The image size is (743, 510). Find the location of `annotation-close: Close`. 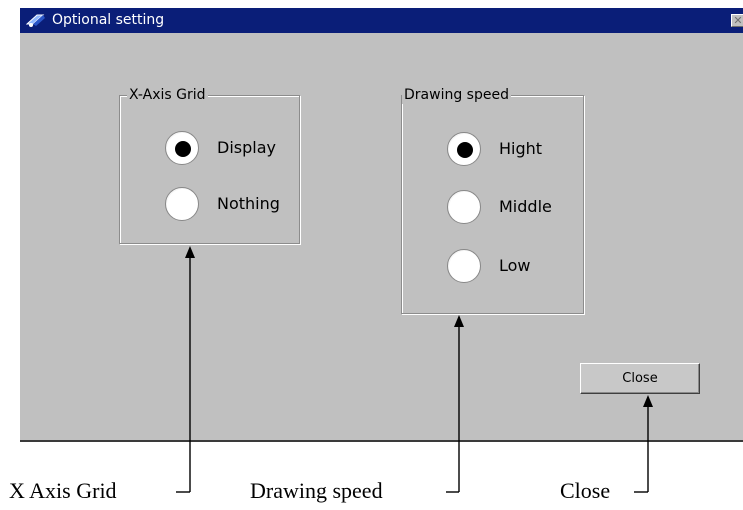

annotation-close: Close is located at coordinates (585, 490).